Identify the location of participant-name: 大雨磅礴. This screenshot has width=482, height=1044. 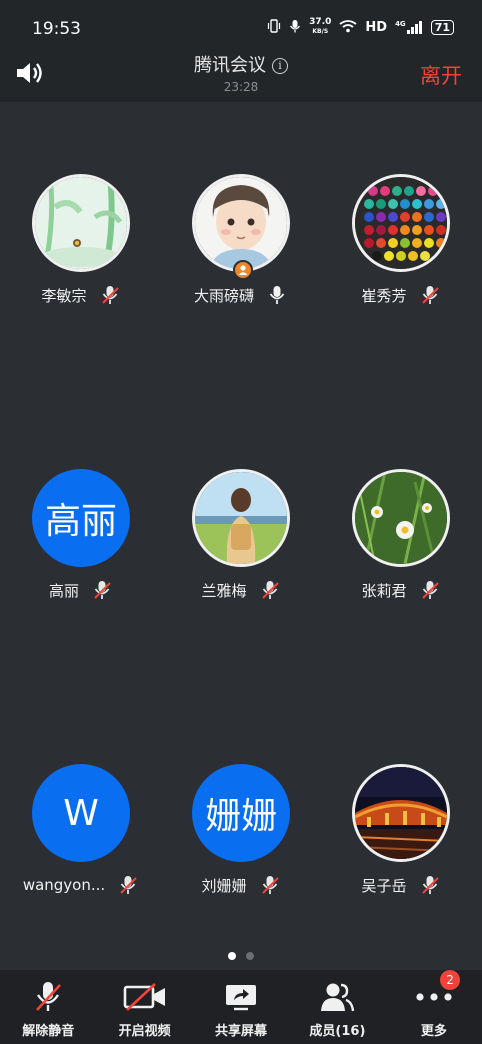
(223, 295).